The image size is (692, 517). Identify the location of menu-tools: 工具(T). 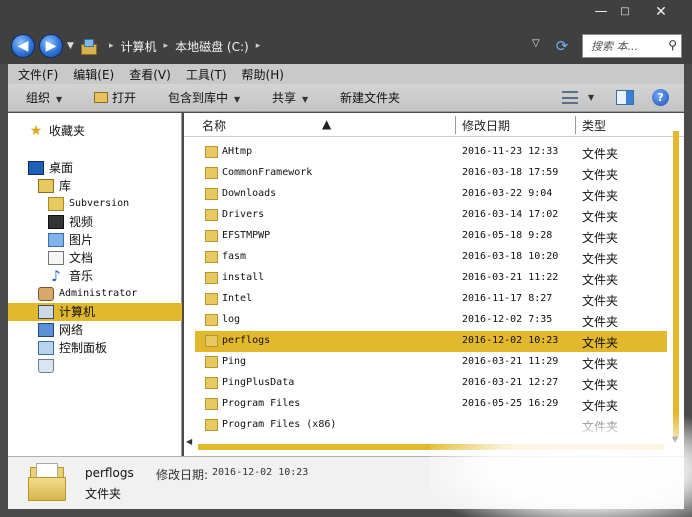
(206, 74).